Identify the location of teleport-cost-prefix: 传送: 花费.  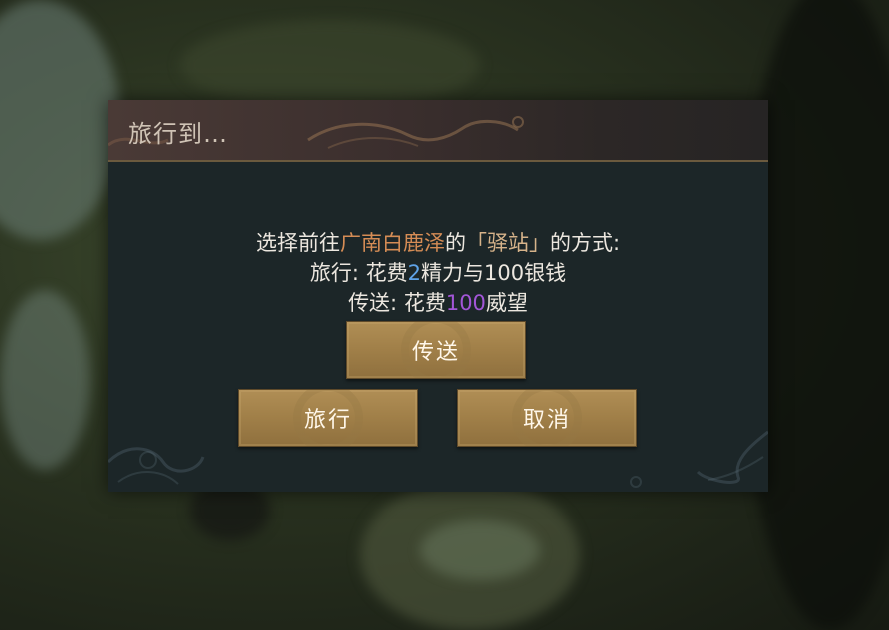
(397, 303).